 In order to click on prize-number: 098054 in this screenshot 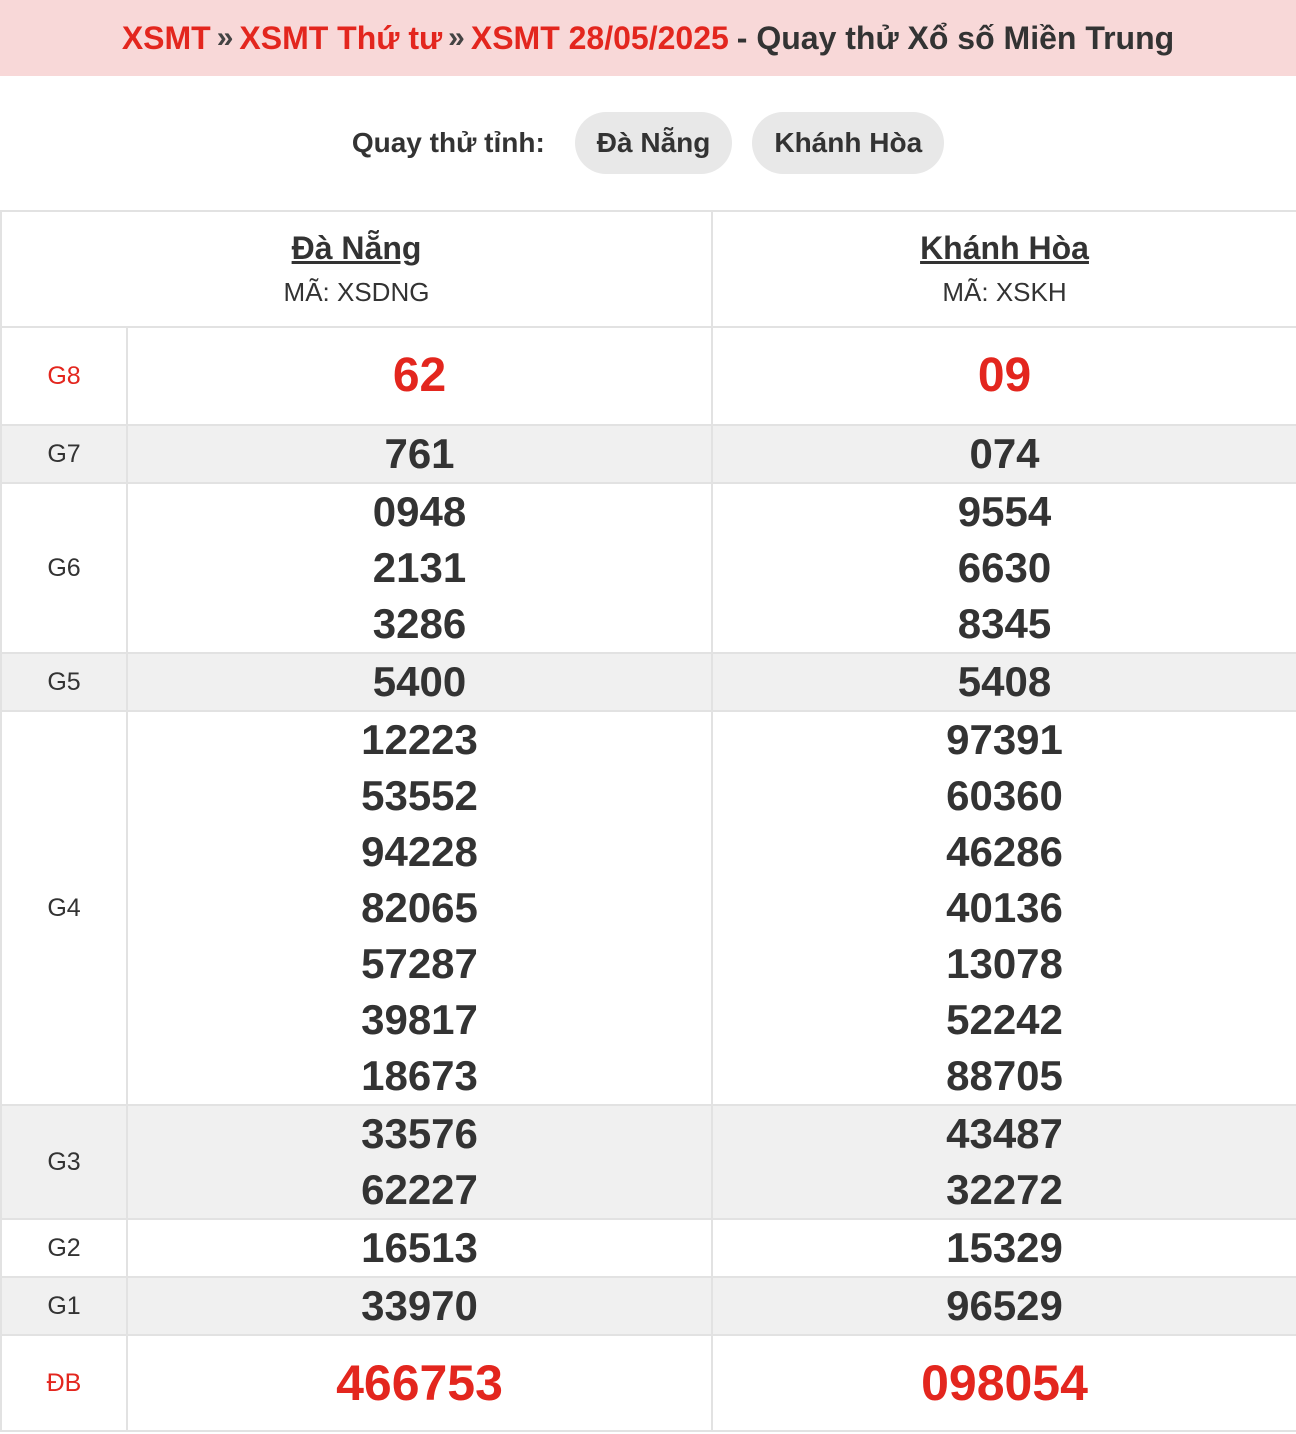, I will do `click(1004, 1383)`.